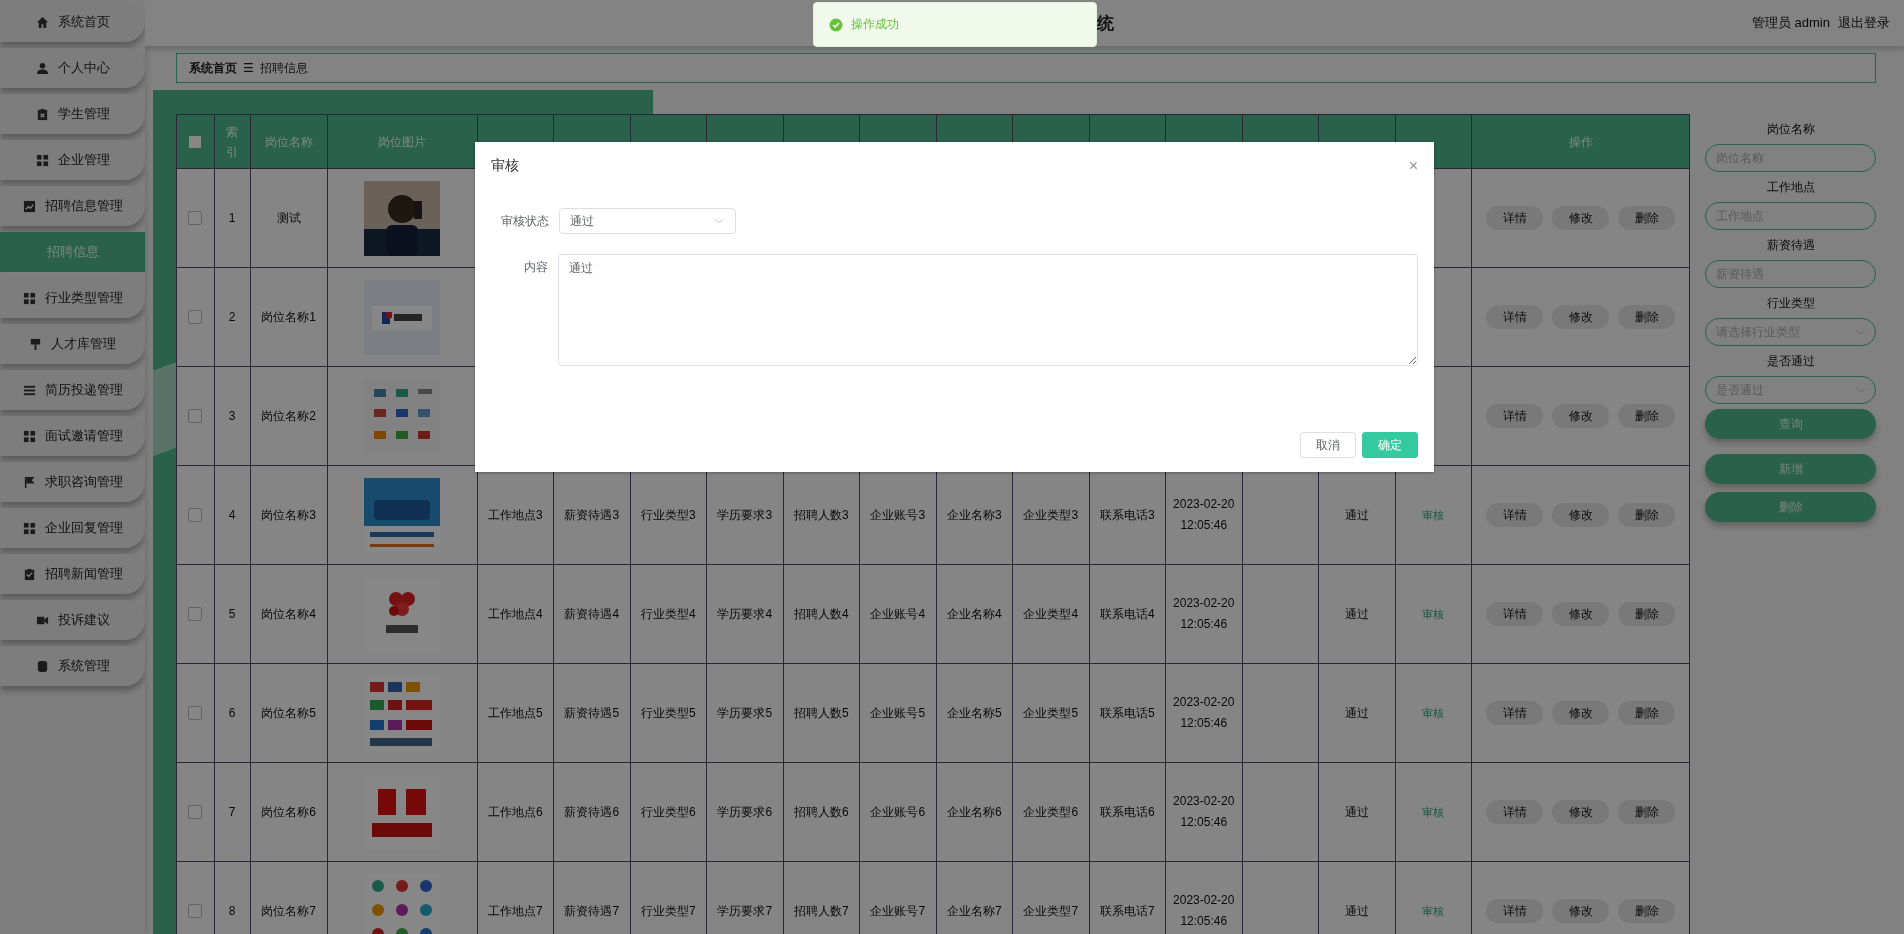  I want to click on sidebar-item: 系统管理, so click(72, 666).